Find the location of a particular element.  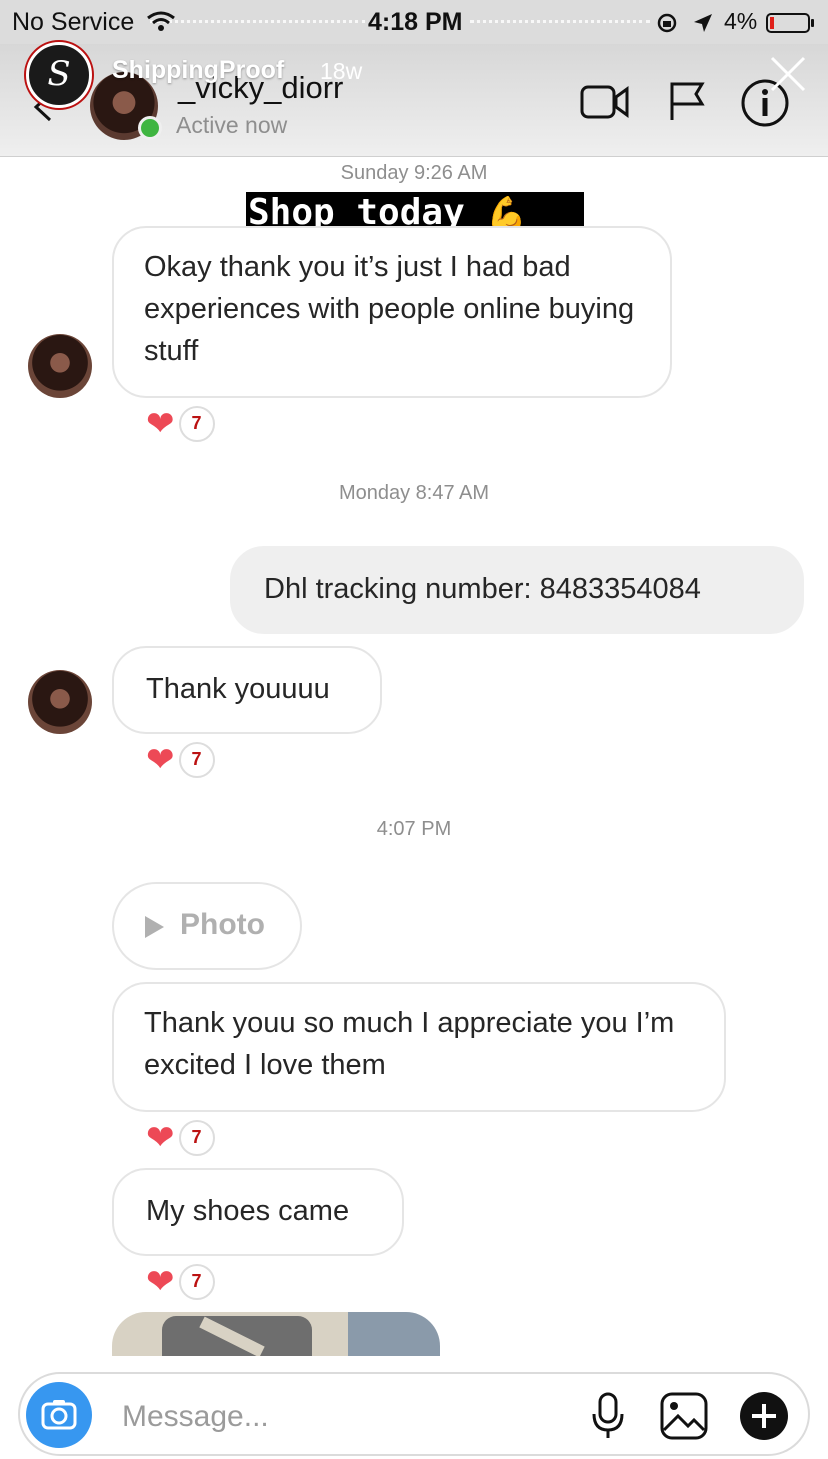

play-icon is located at coordinates (154, 927).